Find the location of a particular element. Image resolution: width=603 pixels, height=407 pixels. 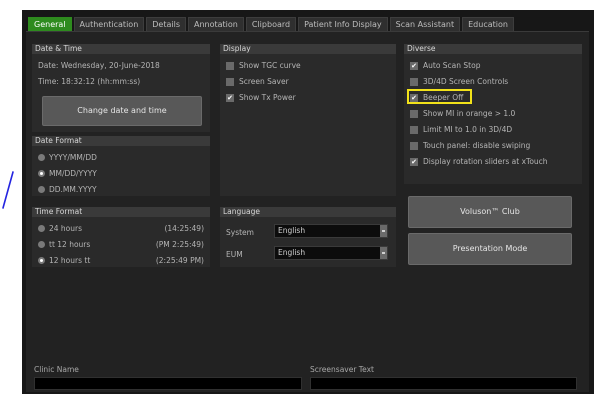

time-format-example: (14:25:49) is located at coordinates (184, 228).